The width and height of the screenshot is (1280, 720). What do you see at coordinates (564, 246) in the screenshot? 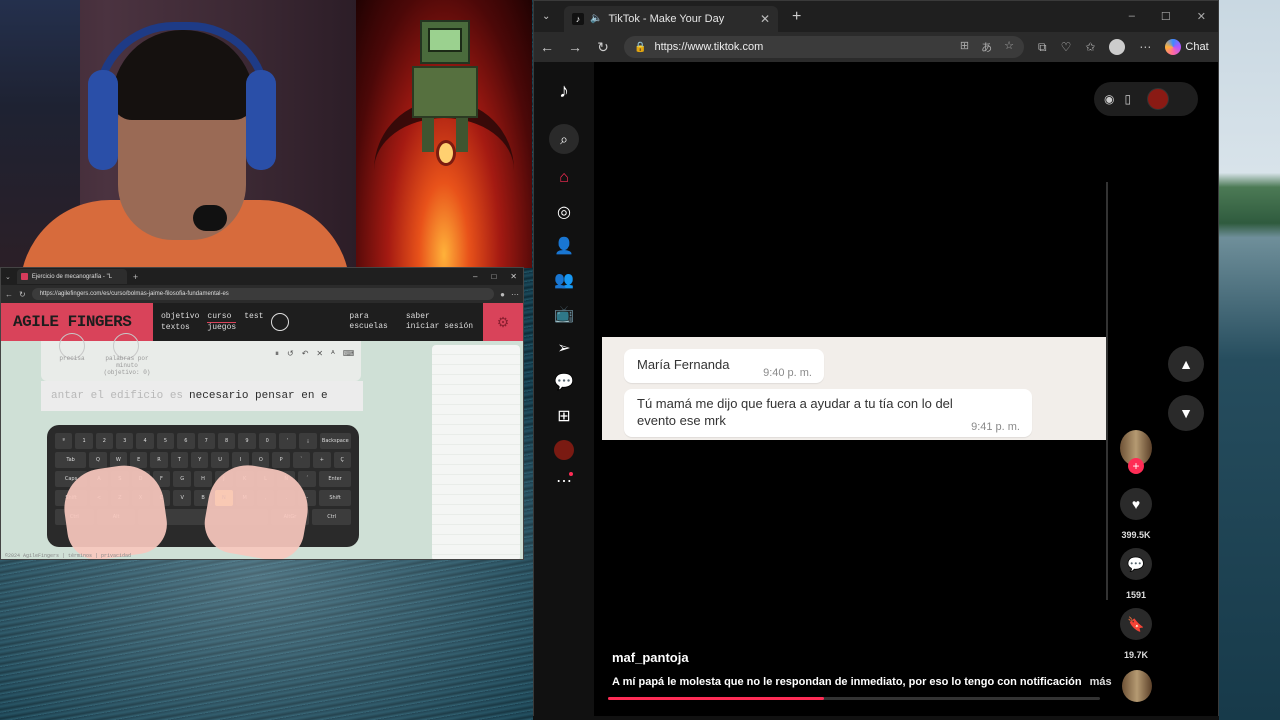
I see `following-icon: 👤` at bounding box center [564, 246].